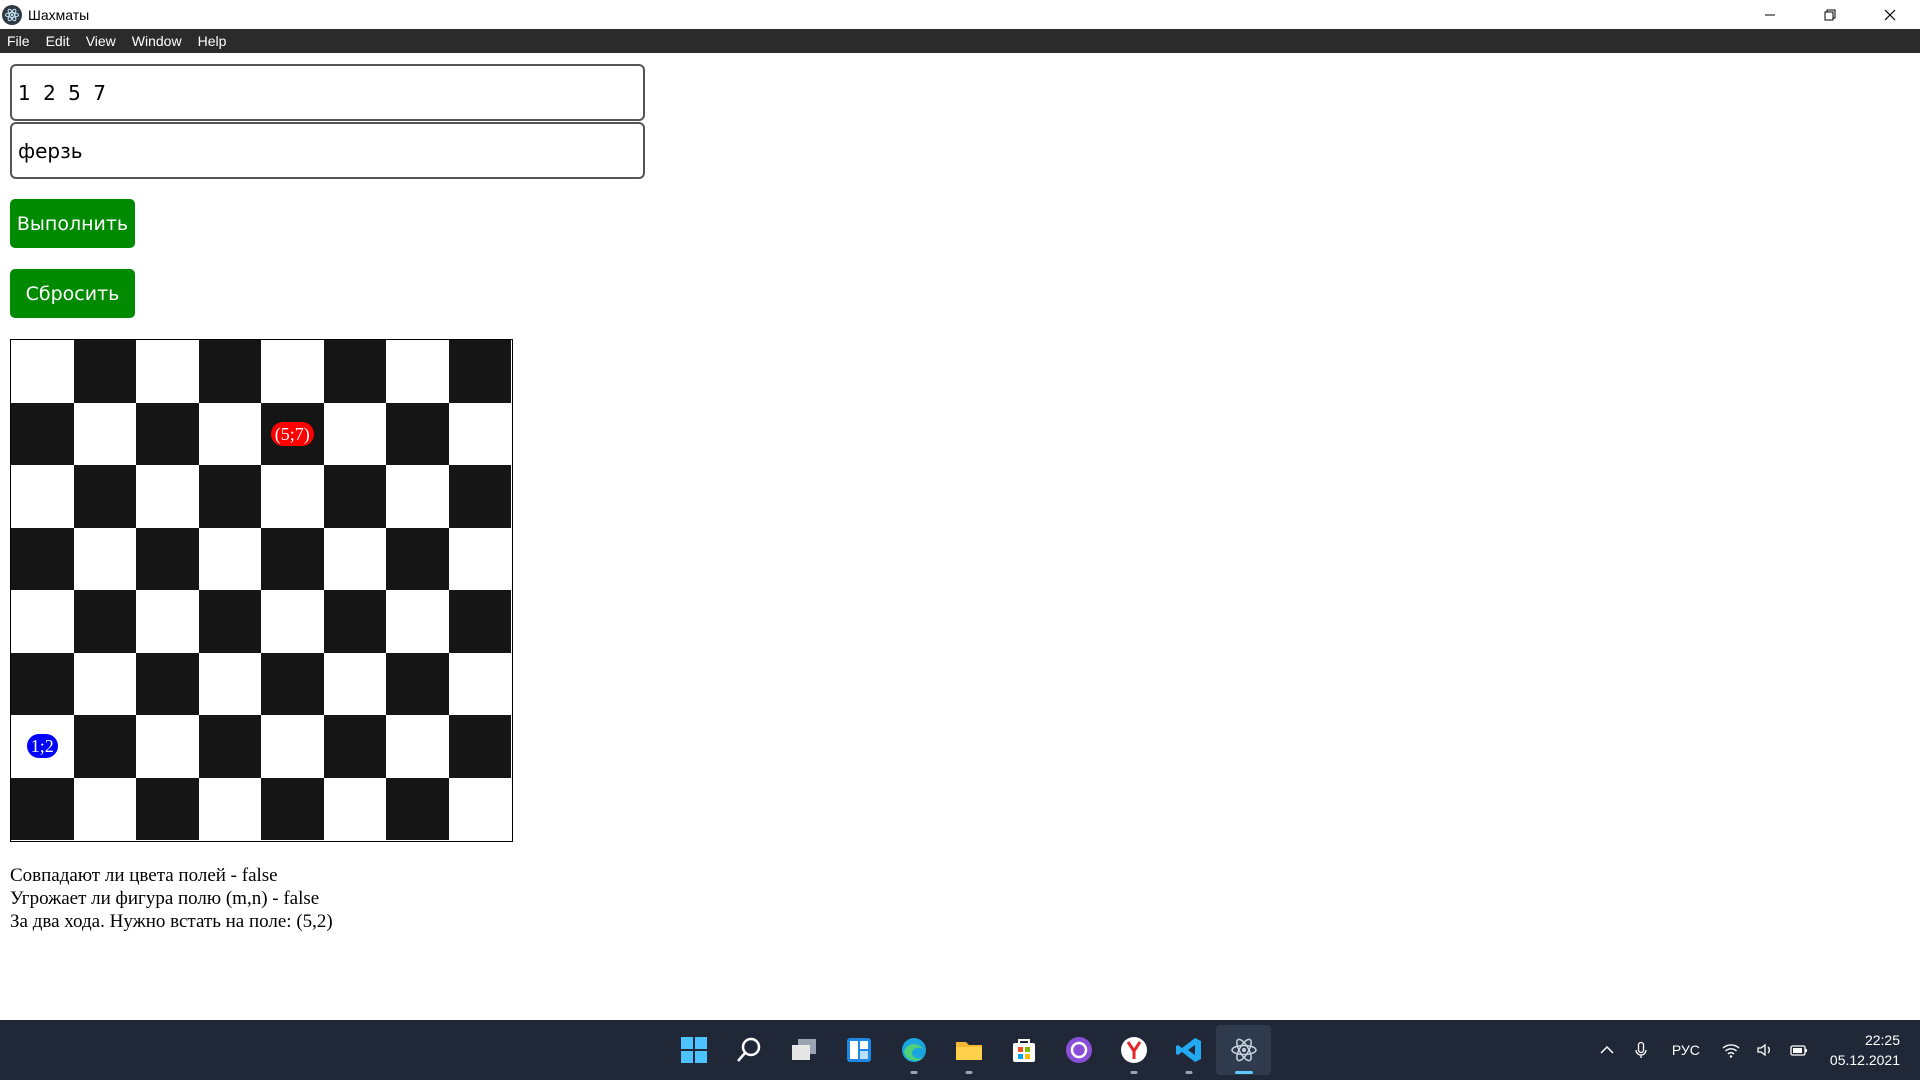  Describe the element at coordinates (1607, 1050) in the screenshot. I see `chevron-up-icon` at that location.